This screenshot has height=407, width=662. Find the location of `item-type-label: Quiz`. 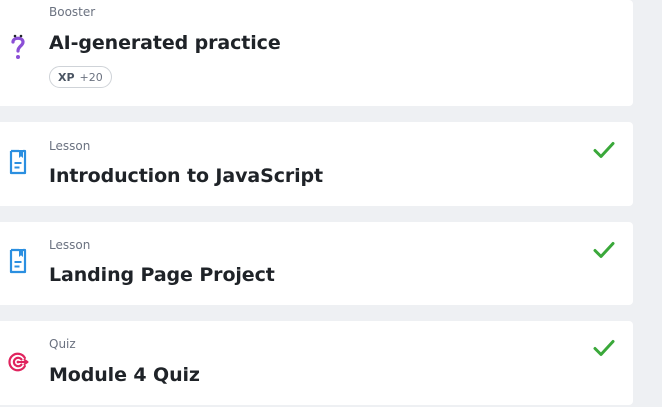

item-type-label: Quiz is located at coordinates (62, 344).